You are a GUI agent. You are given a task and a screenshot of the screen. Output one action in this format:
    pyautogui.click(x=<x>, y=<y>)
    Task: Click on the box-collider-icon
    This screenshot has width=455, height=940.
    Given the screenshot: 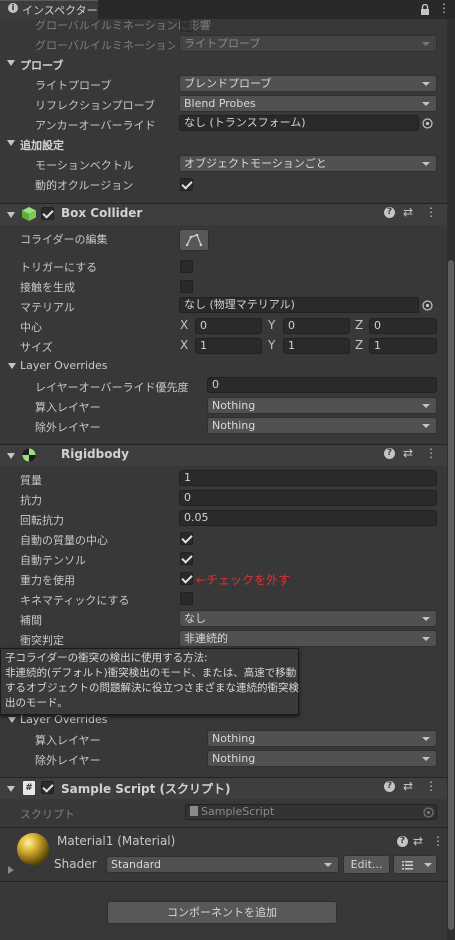 What is the action you would take?
    pyautogui.click(x=29, y=214)
    